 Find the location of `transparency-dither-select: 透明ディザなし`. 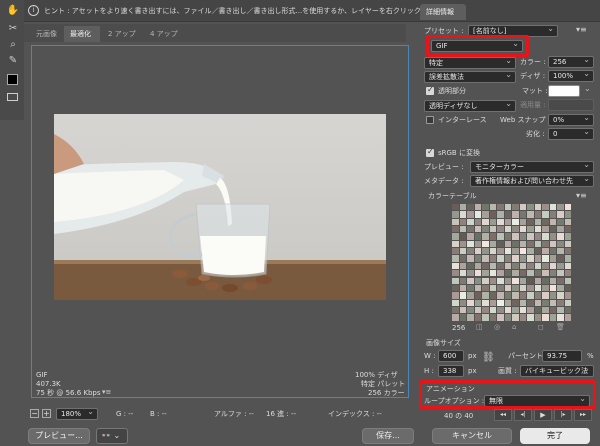

transparency-dither-select: 透明ディザなし is located at coordinates (470, 106).